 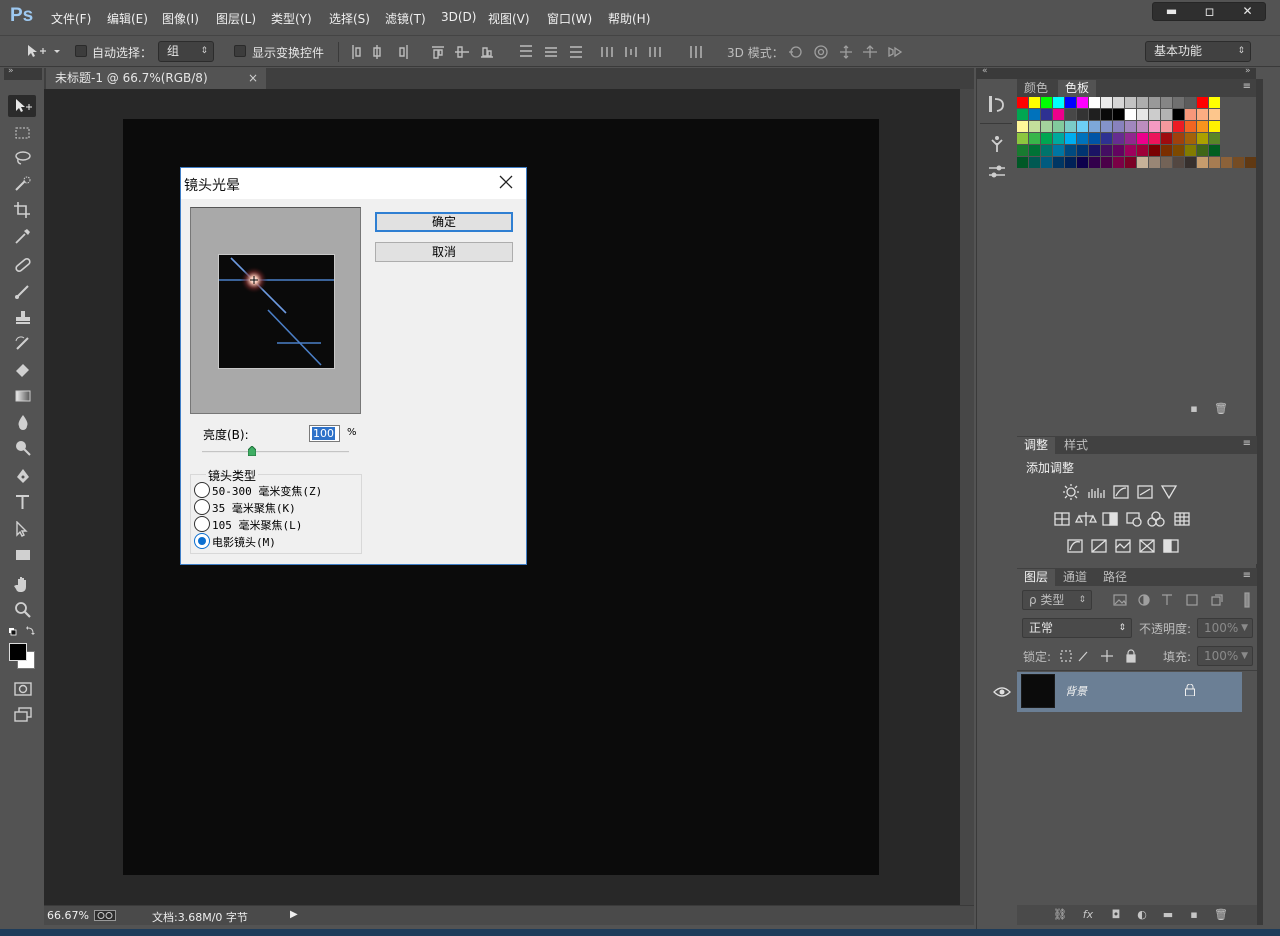 I want to click on align-distribute-icons, so click(x=530, y=52).